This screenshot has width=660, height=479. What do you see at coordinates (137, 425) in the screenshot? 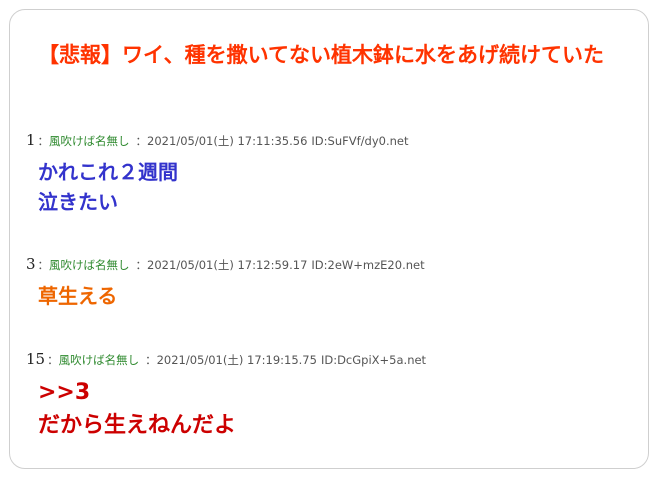
I see `post-body-line: だから生えねんだよ` at bounding box center [137, 425].